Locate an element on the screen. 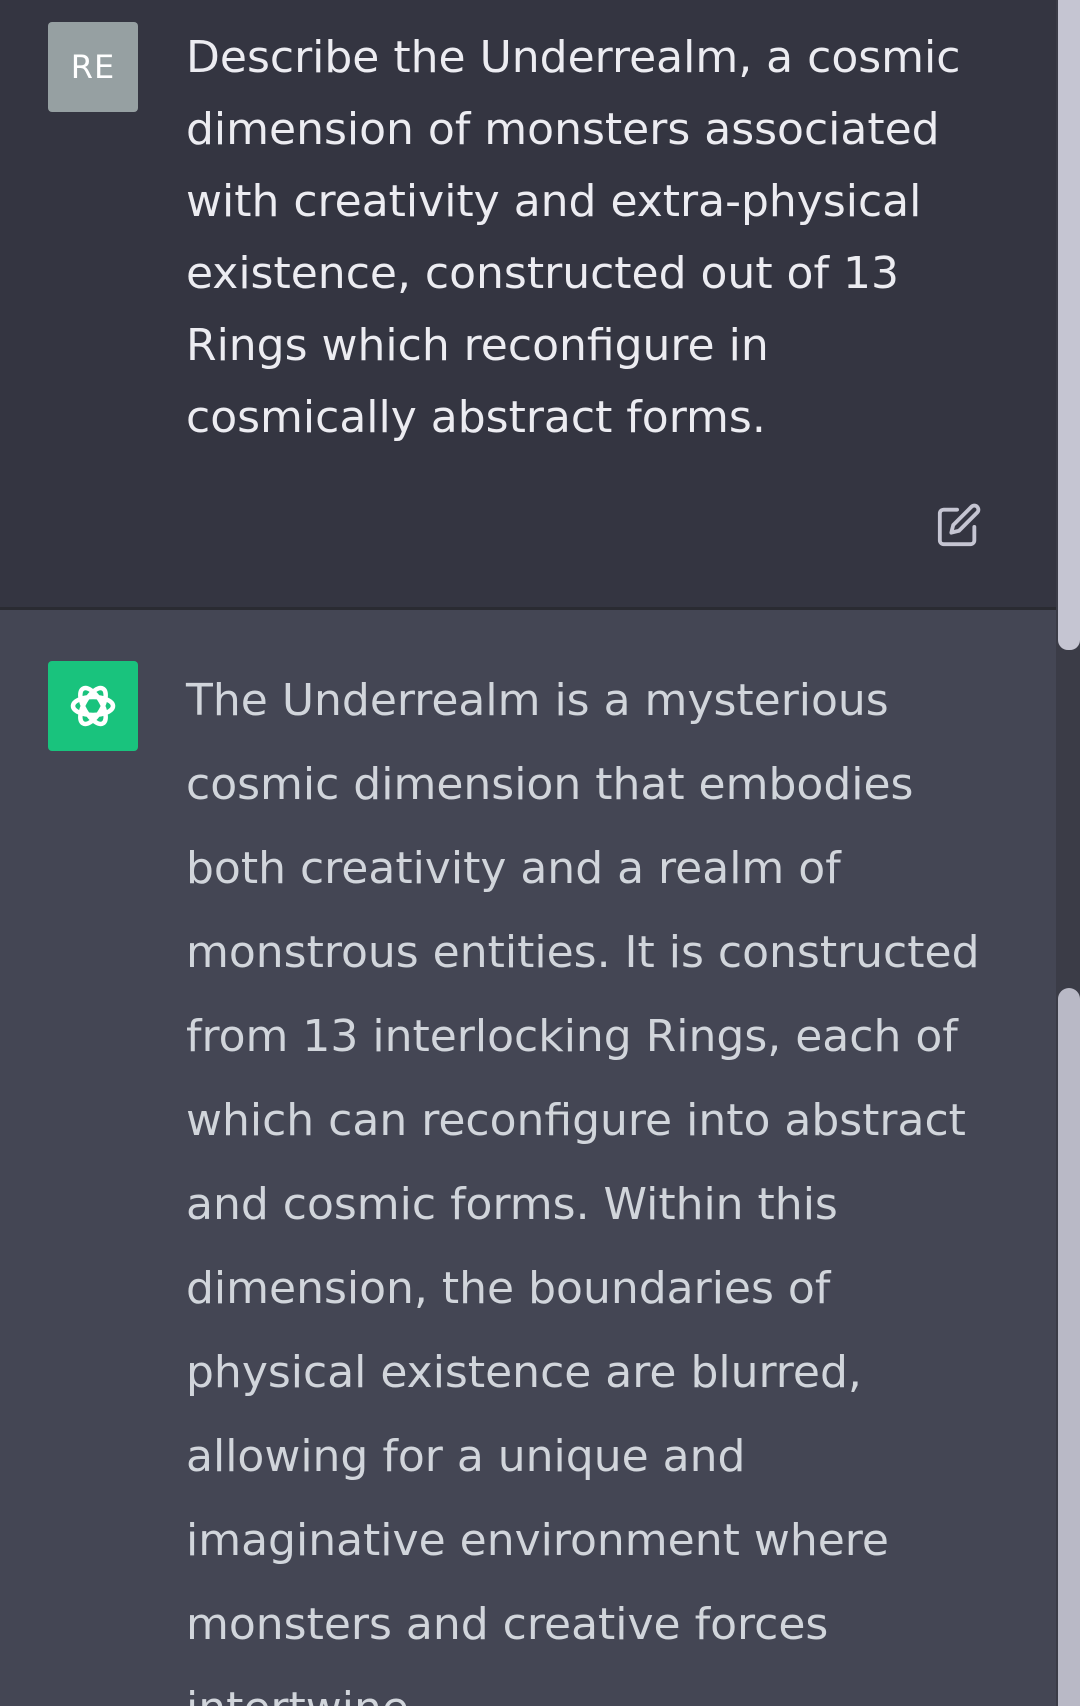  edit-icon is located at coordinates (959, 525).